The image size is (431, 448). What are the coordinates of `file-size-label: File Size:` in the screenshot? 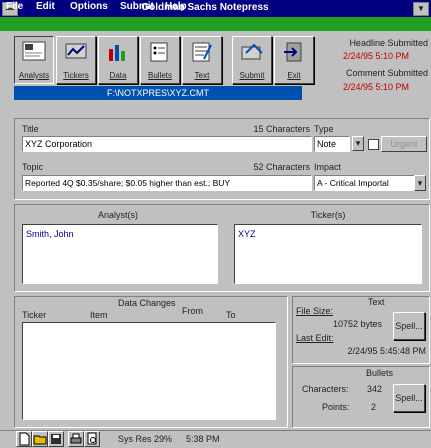 It's located at (315, 311).